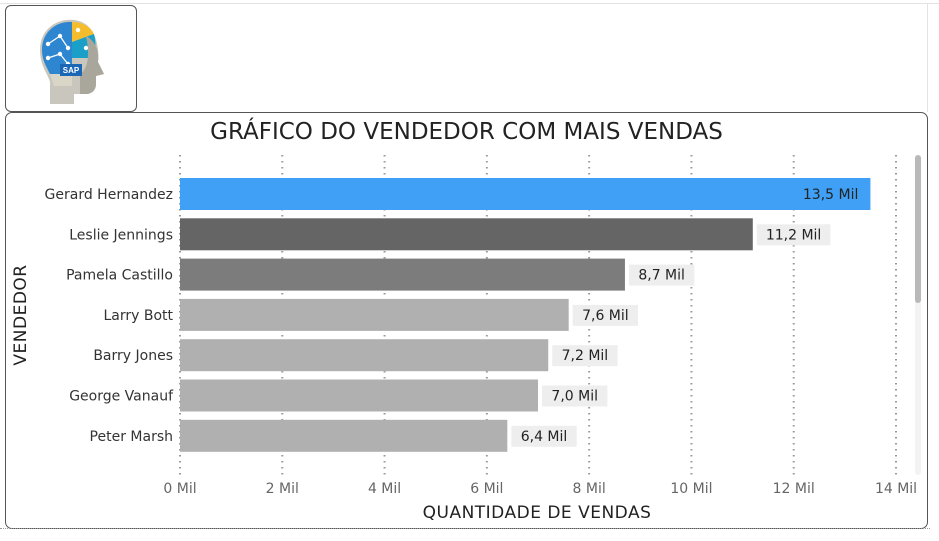  What do you see at coordinates (918, 229) in the screenshot?
I see `scrollbar-thumb` at bounding box center [918, 229].